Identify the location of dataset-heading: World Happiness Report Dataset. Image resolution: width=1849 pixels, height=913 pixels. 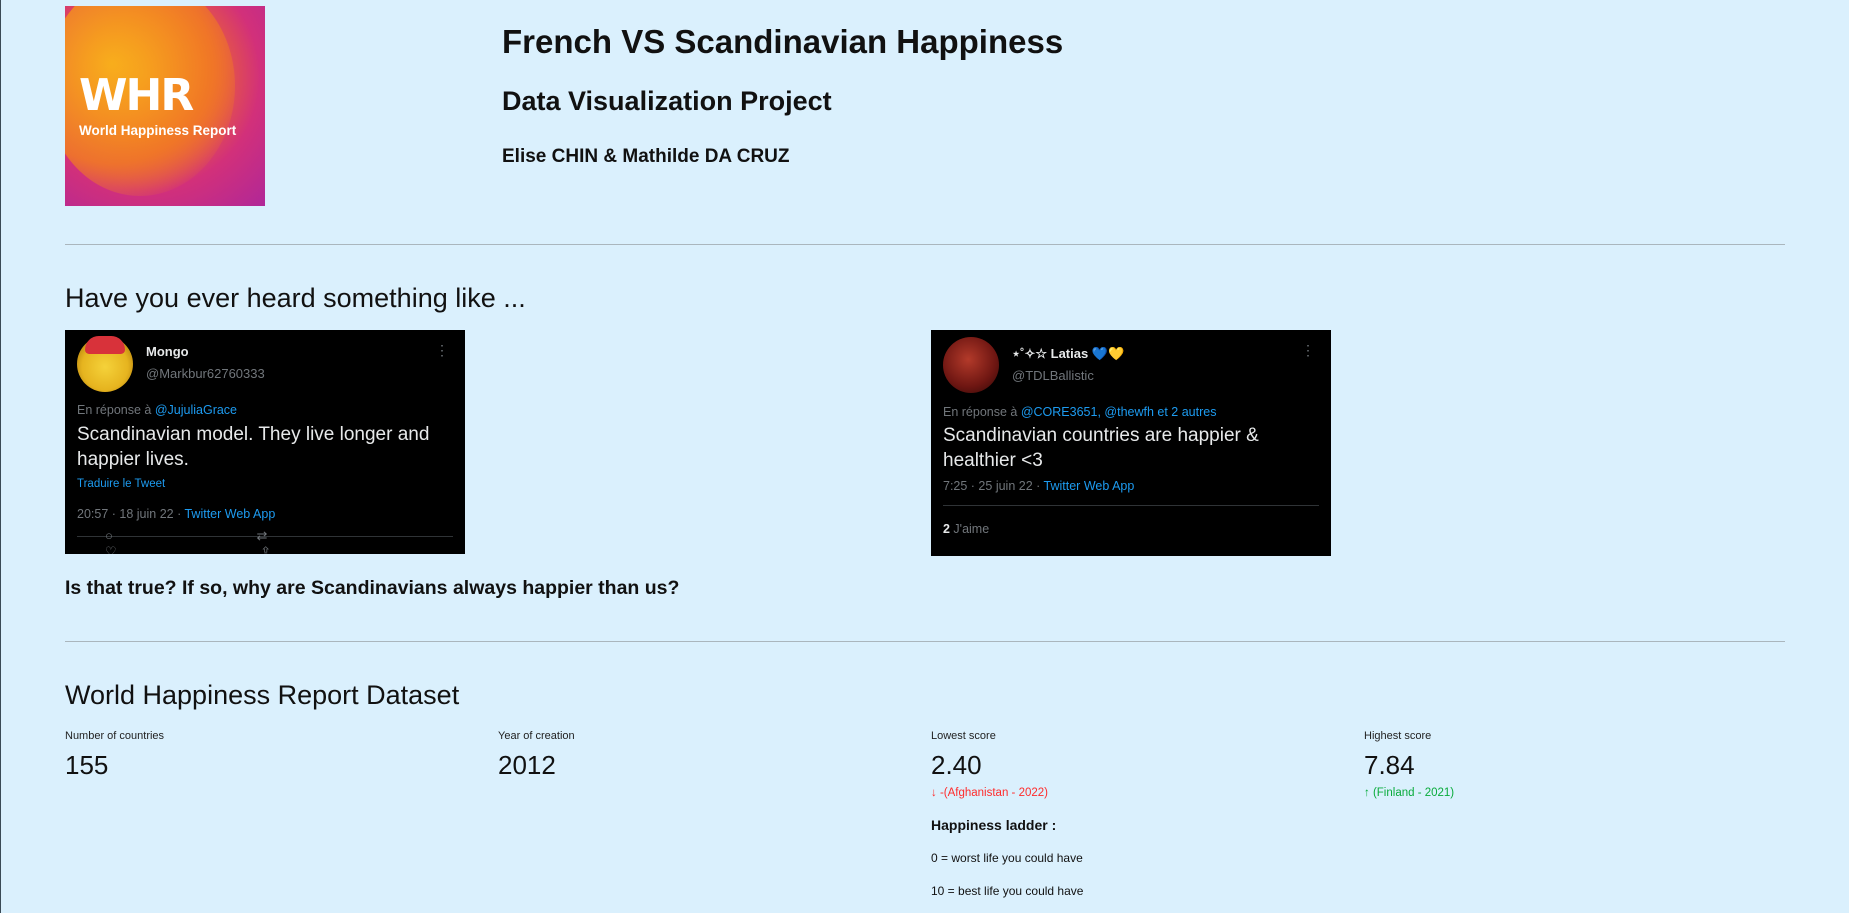
(262, 695).